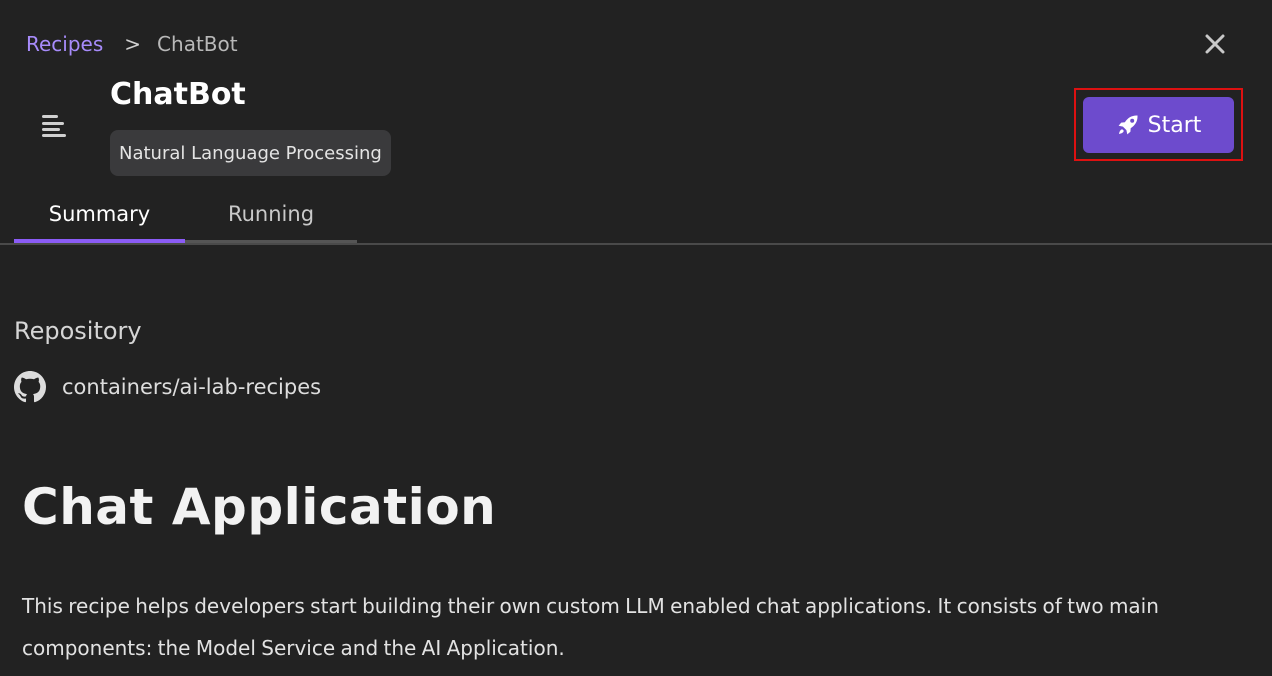 This screenshot has height=676, width=1272. I want to click on breadcrumb: Recipes > ChatBot, so click(132, 44).